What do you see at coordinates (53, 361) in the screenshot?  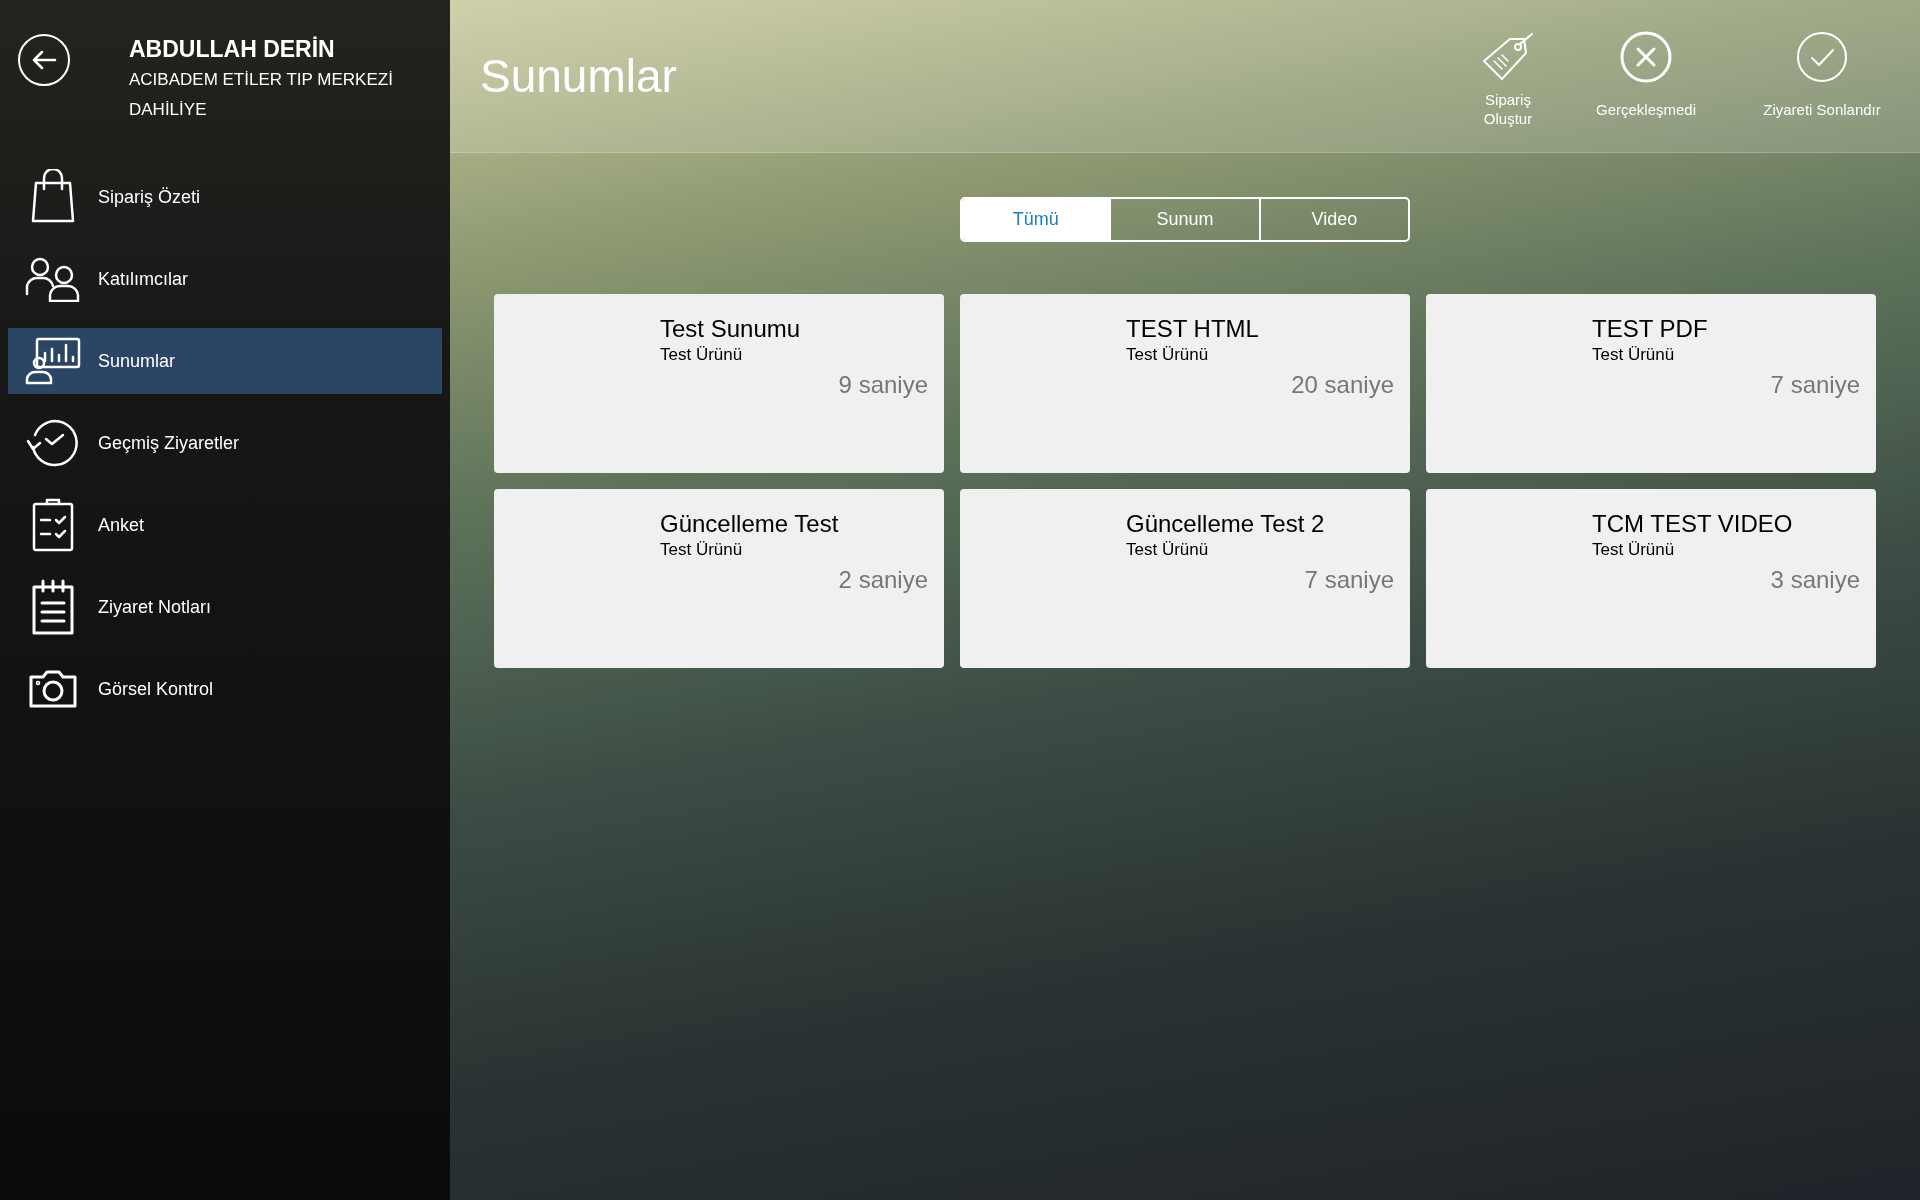 I see `presenter-chart-icon` at bounding box center [53, 361].